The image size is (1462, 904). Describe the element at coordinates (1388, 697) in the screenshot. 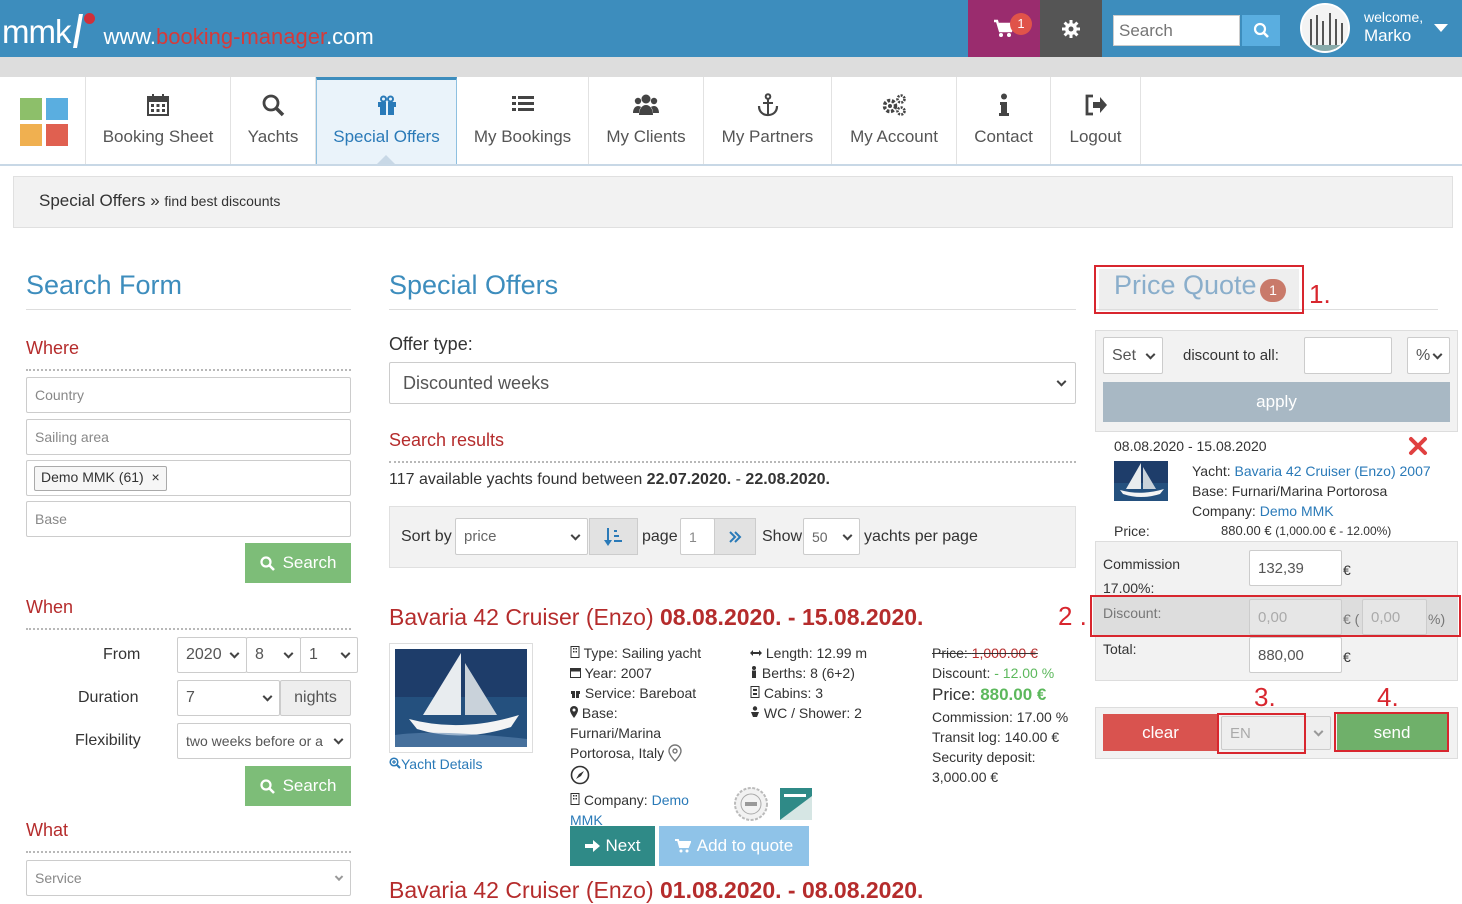

I see `annotation-label-4: 4.` at that location.